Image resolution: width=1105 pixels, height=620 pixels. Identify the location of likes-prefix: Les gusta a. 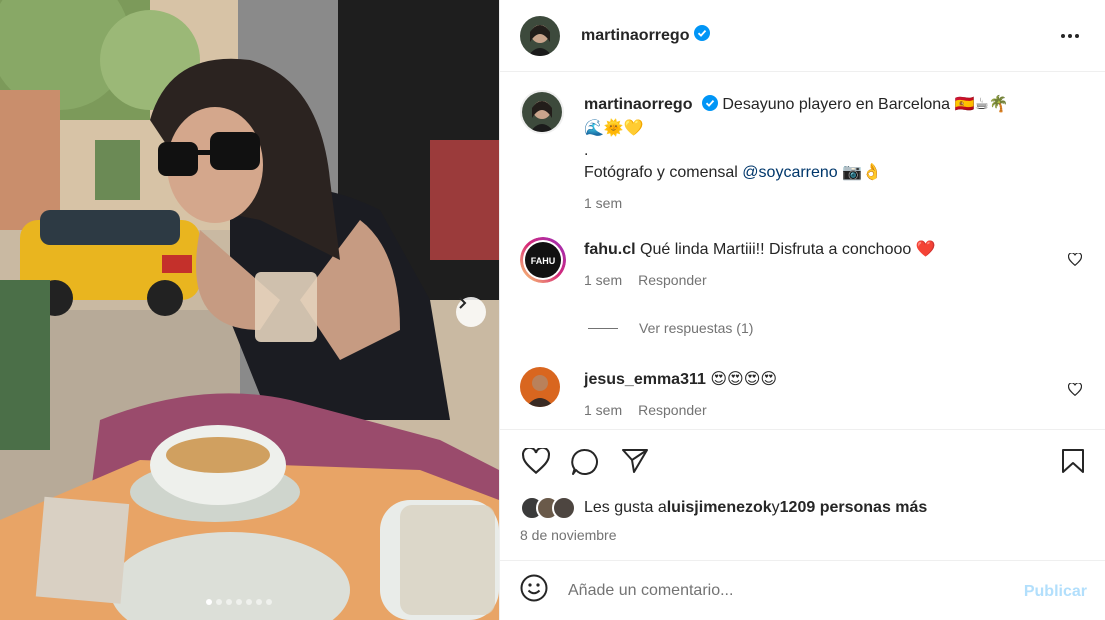
(625, 507).